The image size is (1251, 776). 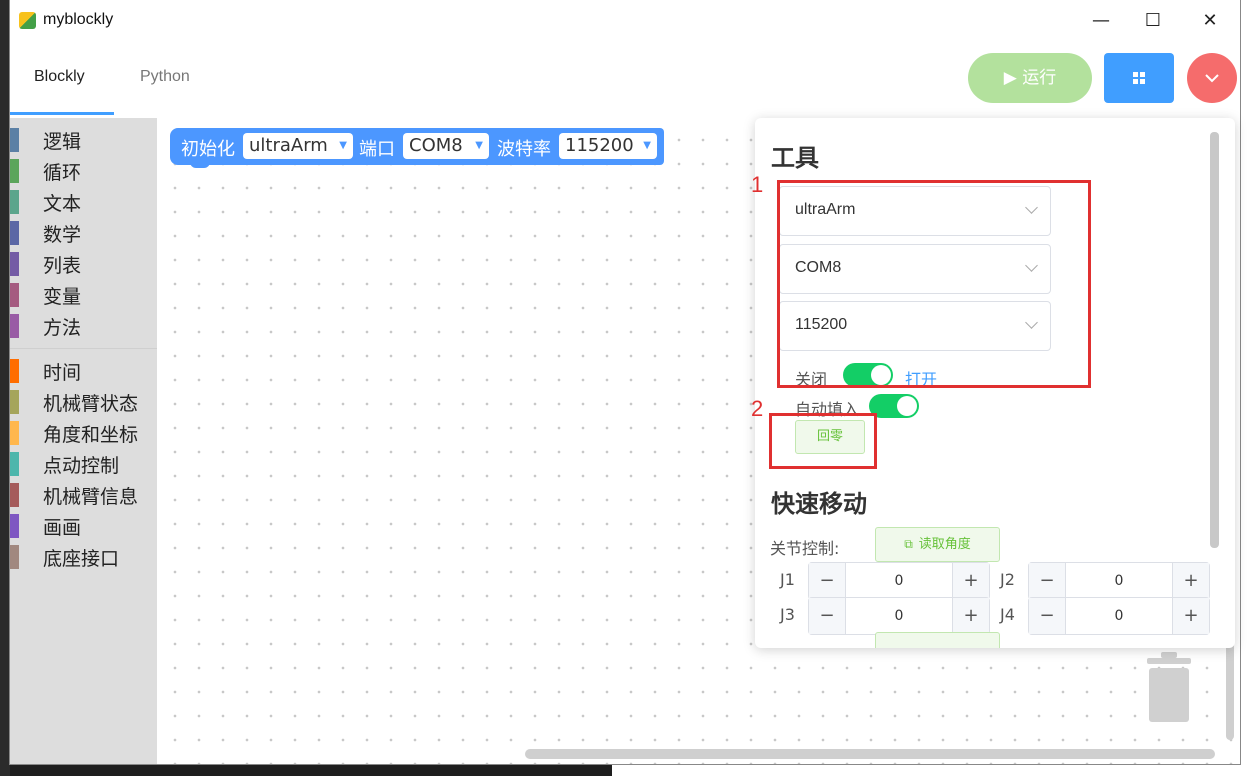 I want to click on category-item: 文本, so click(x=83, y=201).